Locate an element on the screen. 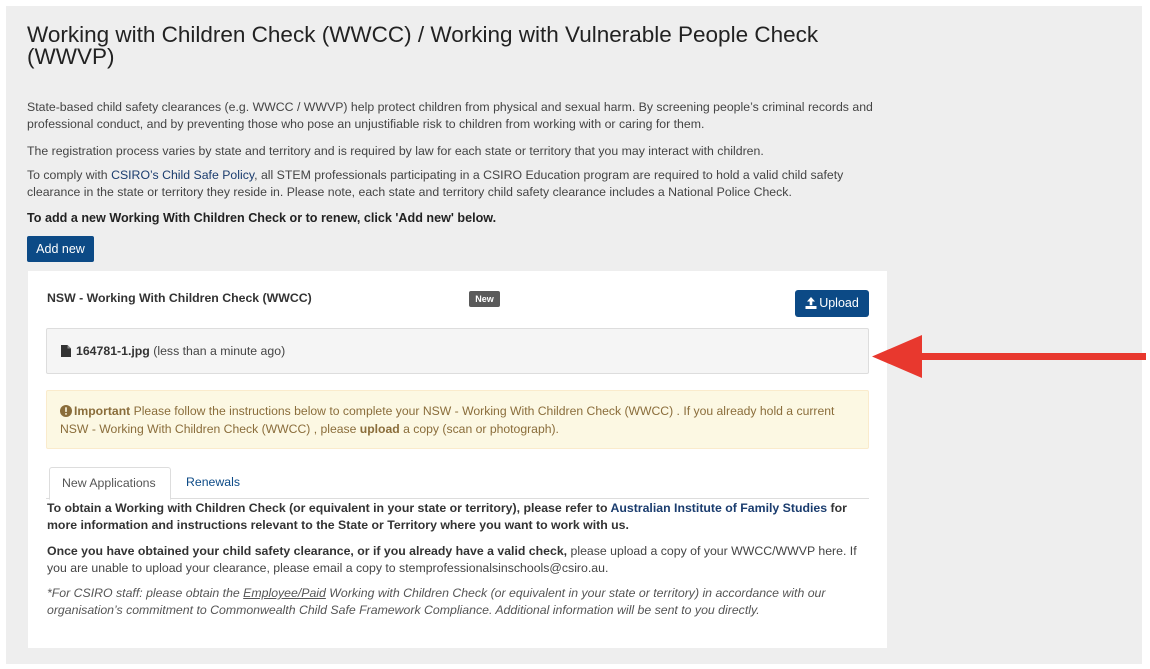 This screenshot has height=669, width=1150. upload-icon is located at coordinates (811, 303).